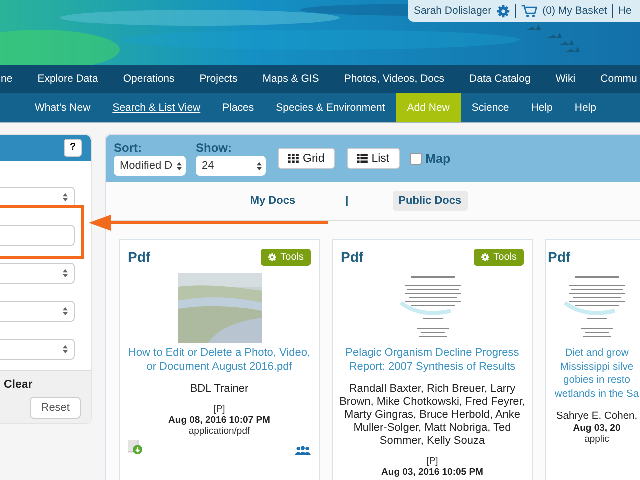 The width and height of the screenshot is (640, 480). Describe the element at coordinates (619, 79) in the screenshot. I see `nav-link: Commu` at that location.